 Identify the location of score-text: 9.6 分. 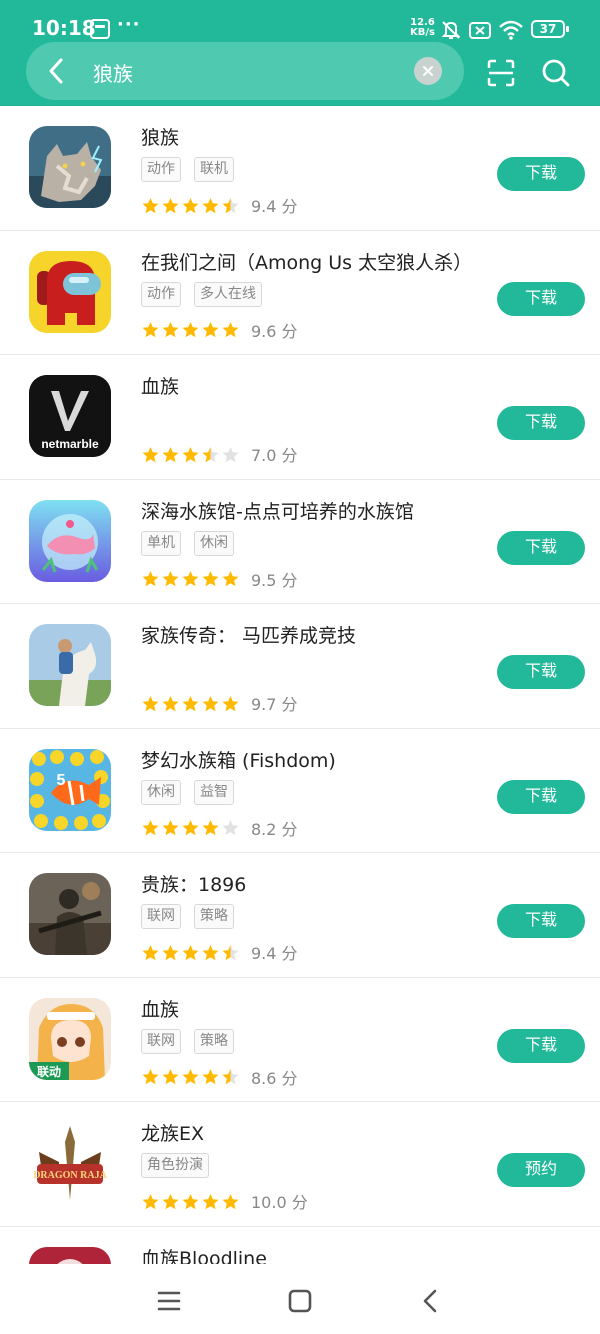
(274, 331).